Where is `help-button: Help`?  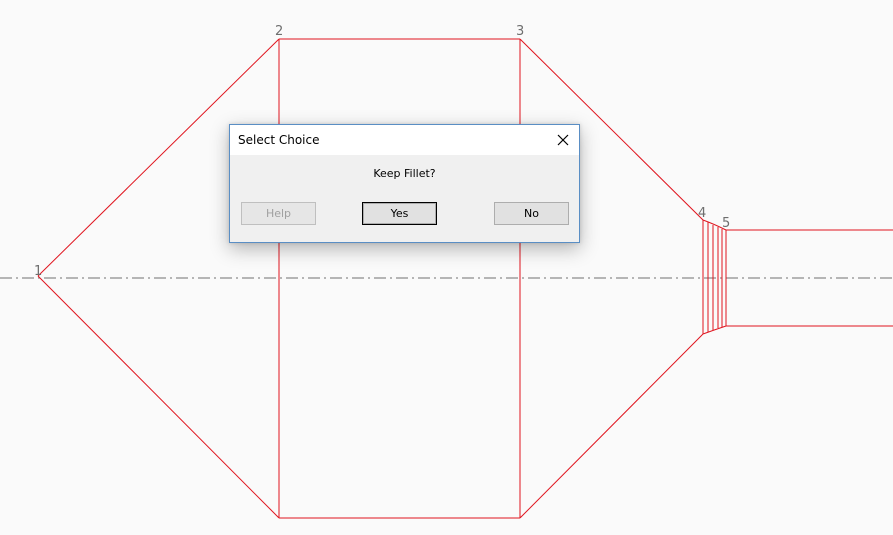 help-button: Help is located at coordinates (278, 213).